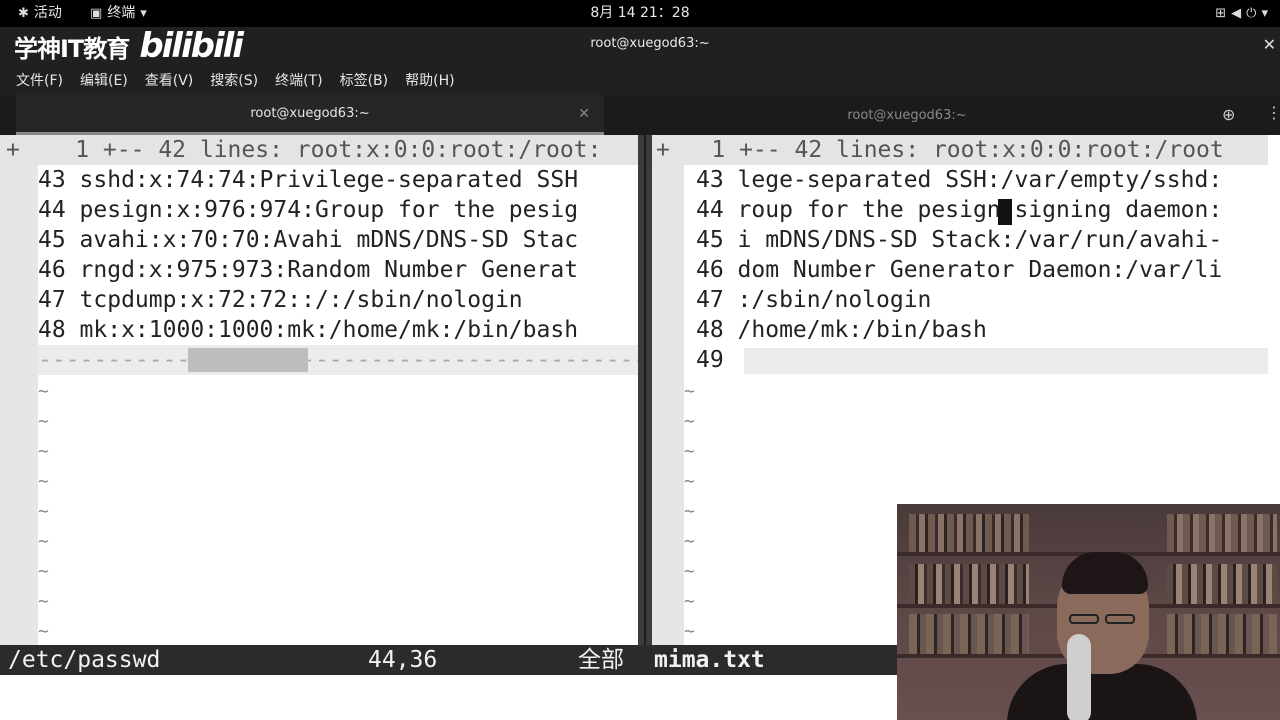 The width and height of the screenshot is (1280, 720). Describe the element at coordinates (169, 80) in the screenshot. I see `menu-view: 查看(V)` at that location.